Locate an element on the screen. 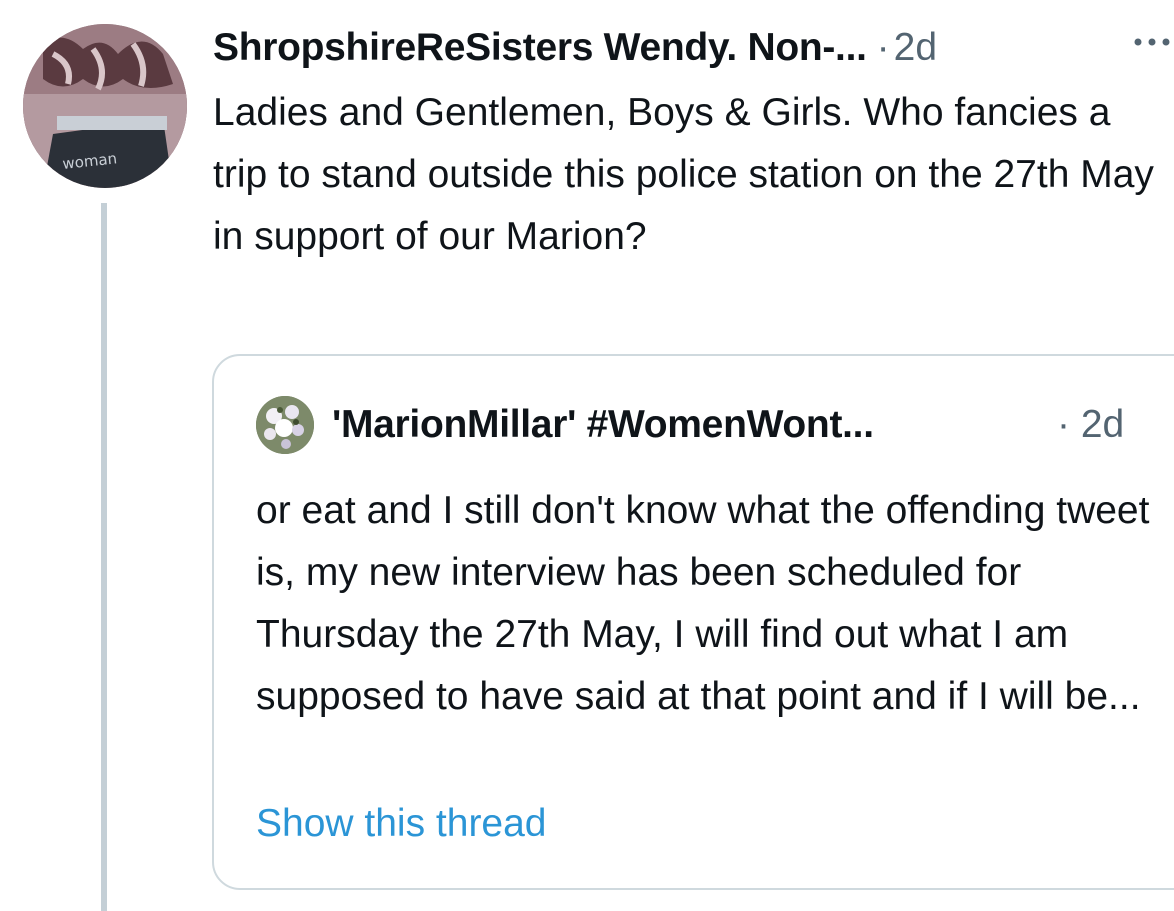 This screenshot has width=1174, height=911. thread-line is located at coordinates (104, 557).